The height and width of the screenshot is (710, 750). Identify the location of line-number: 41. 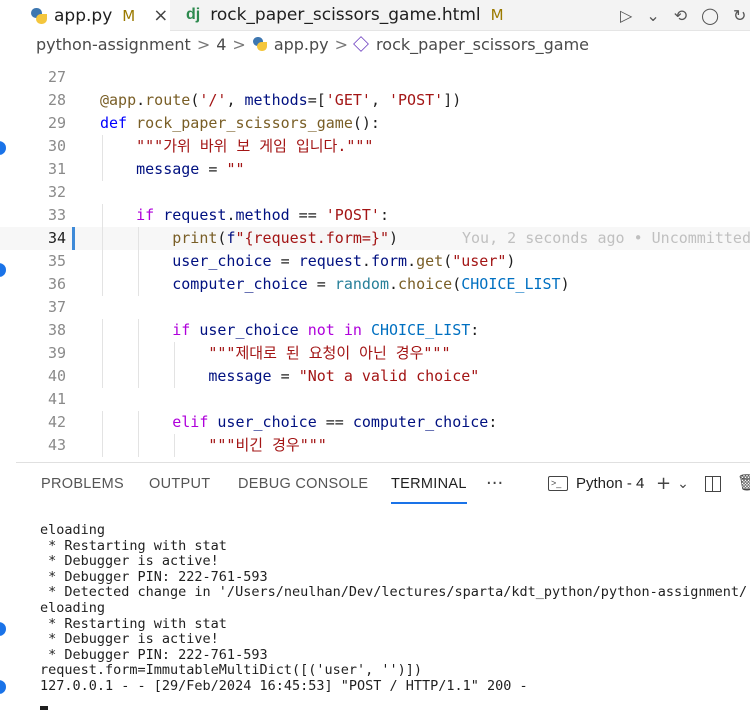
(56, 399).